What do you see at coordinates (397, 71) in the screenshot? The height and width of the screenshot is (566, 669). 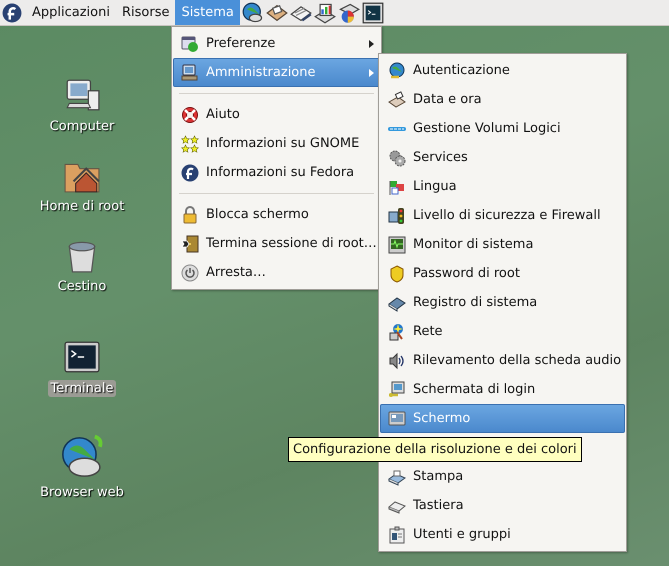 I see `globe-key-icon` at bounding box center [397, 71].